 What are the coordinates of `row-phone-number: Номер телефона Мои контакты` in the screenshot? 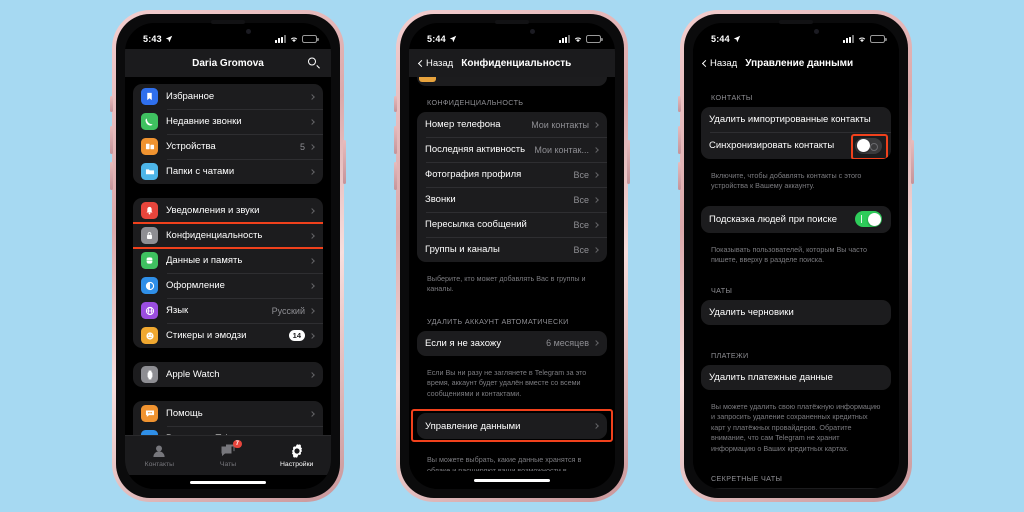 It's located at (512, 124).